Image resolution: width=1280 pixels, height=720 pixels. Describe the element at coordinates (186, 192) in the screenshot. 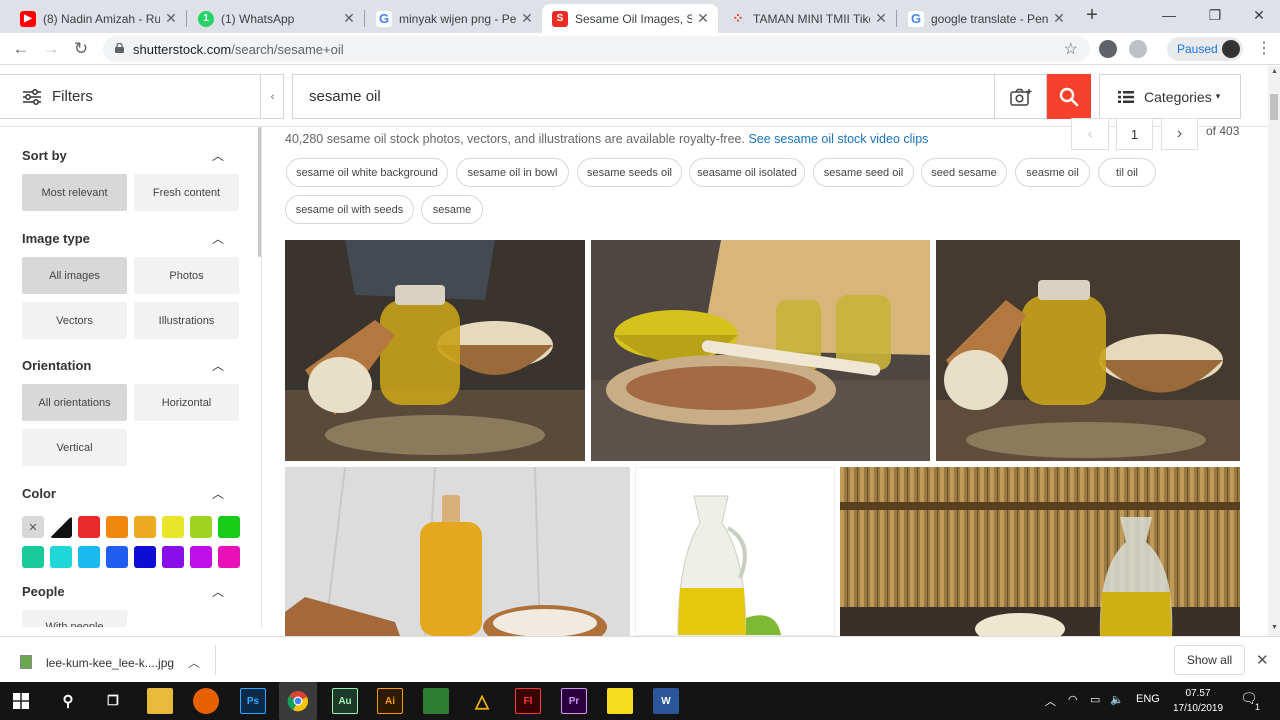

I see `sort-fresh-content: Fresh content` at that location.